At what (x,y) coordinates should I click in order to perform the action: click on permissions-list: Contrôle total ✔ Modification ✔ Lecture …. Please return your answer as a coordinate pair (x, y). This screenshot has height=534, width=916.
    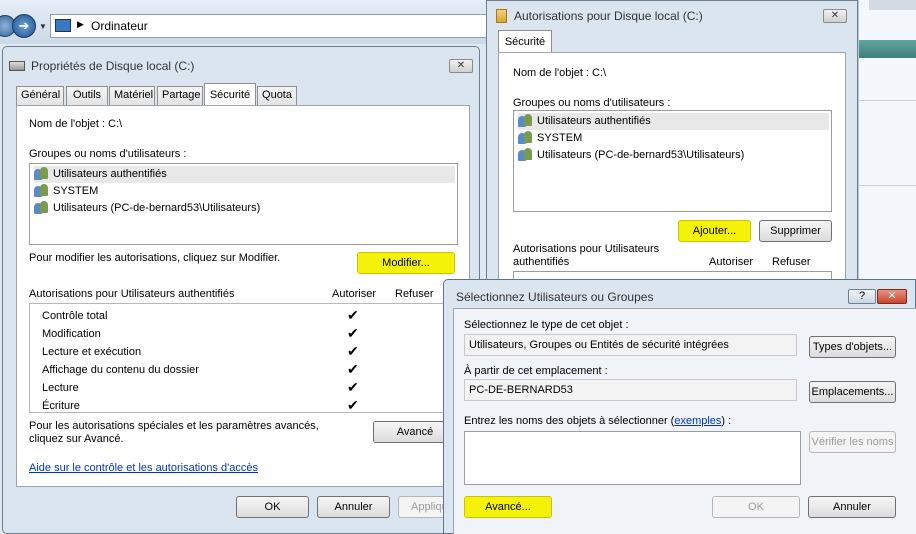
    Looking at the image, I should click on (237, 358).